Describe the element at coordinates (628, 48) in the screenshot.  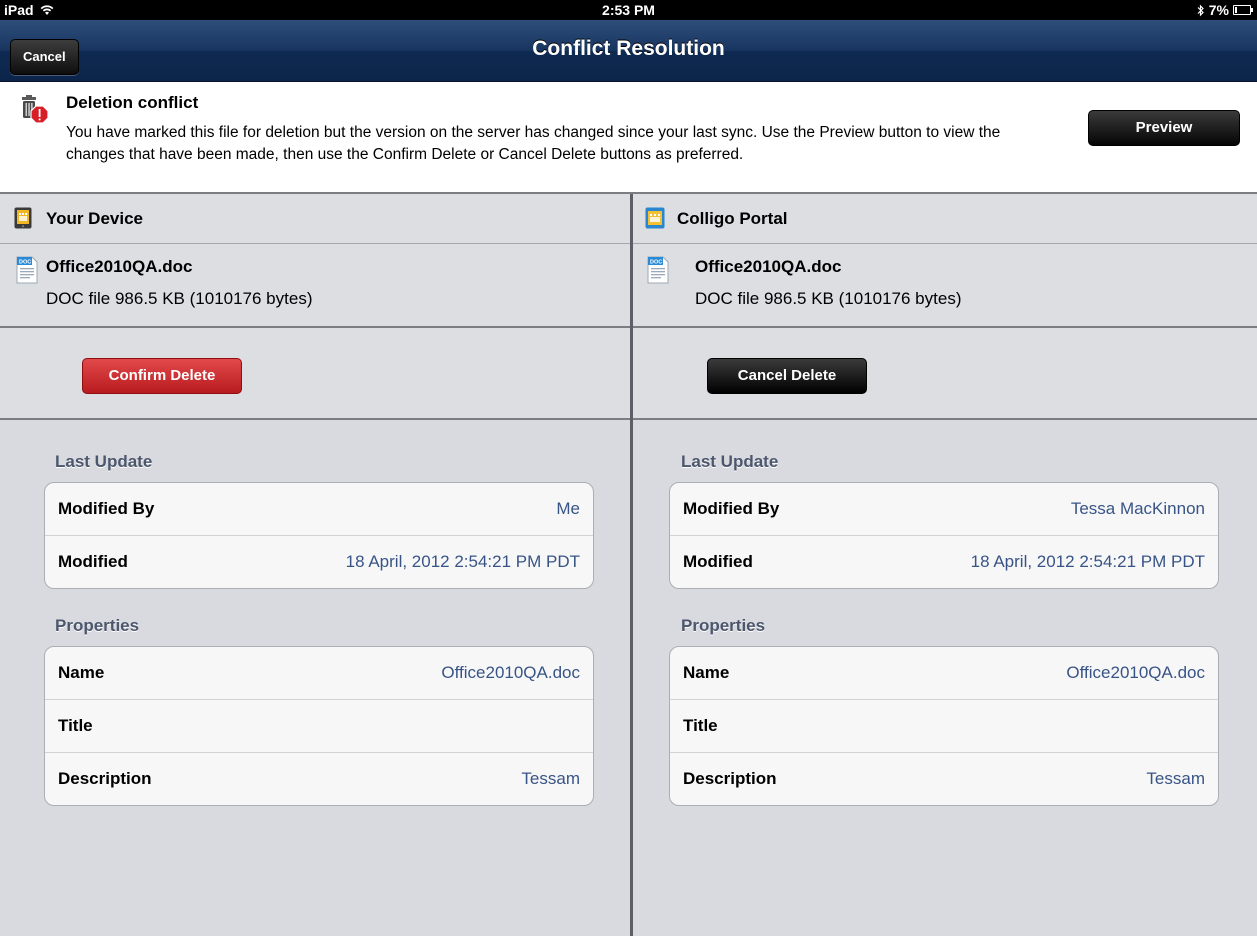
I see `page-title: Conflict Resolution` at that location.